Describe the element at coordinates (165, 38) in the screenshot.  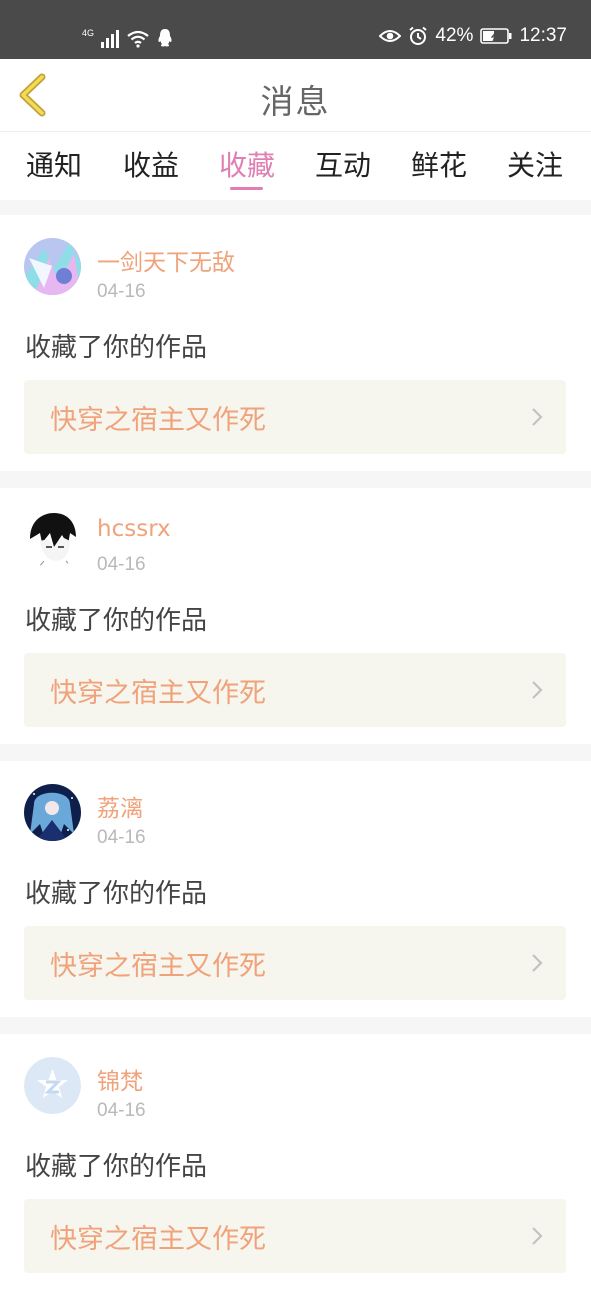
I see `qq-icon` at that location.